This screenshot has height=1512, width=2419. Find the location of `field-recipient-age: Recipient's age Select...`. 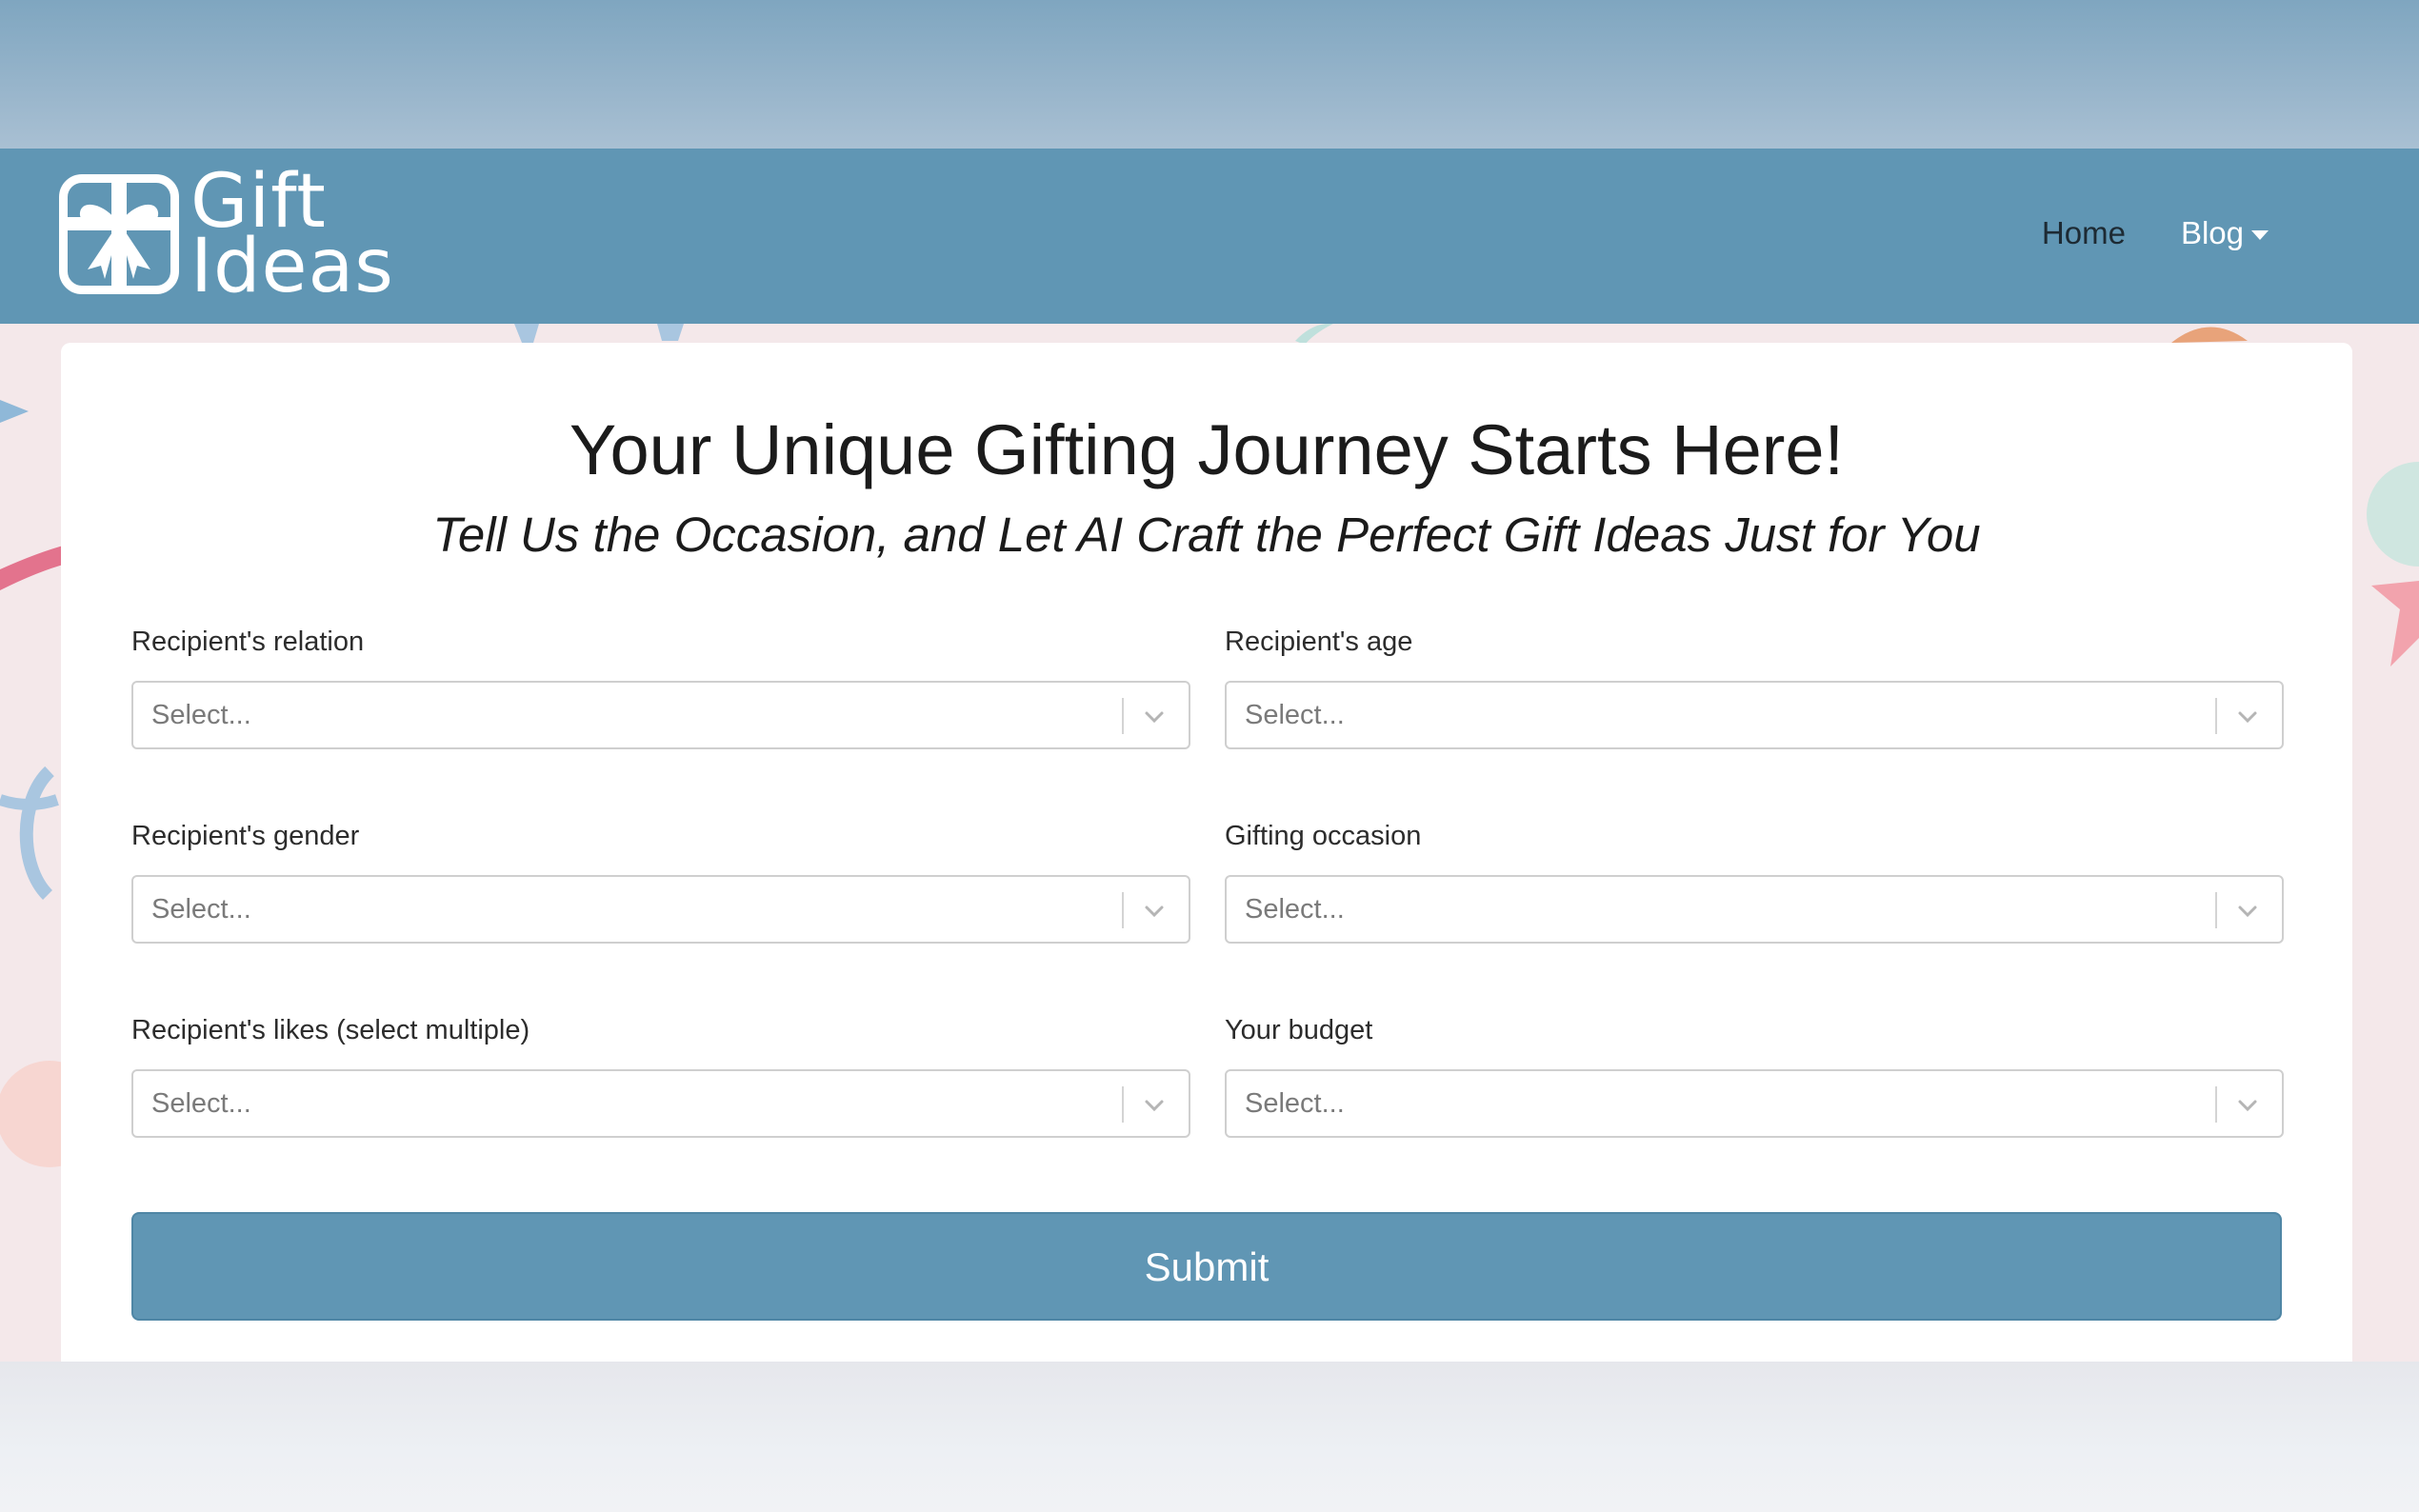

field-recipient-age: Recipient's age Select... is located at coordinates (1754, 688).